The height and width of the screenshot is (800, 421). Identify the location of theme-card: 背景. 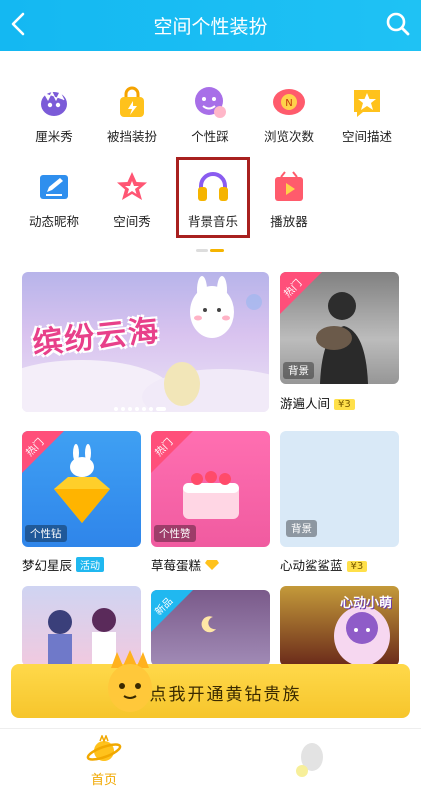
(339, 489).